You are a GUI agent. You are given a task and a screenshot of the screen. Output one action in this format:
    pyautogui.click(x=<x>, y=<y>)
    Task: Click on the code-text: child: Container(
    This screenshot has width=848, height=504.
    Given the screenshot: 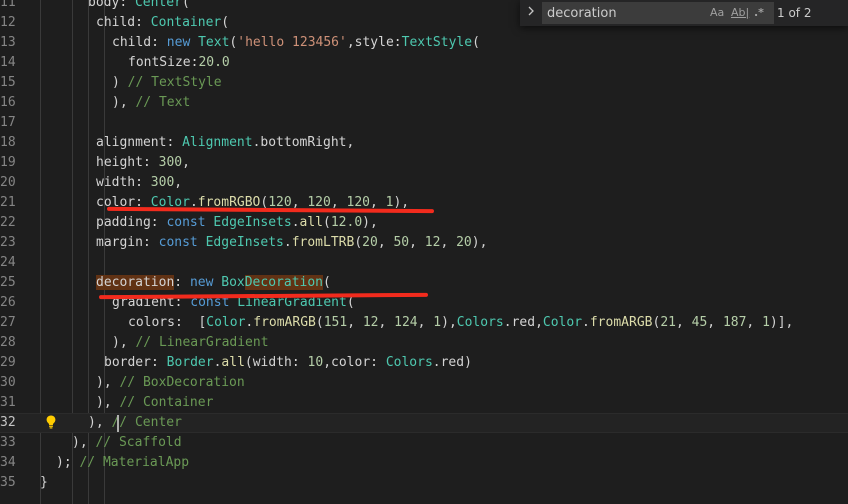 What is the action you would take?
    pyautogui.click(x=162, y=23)
    